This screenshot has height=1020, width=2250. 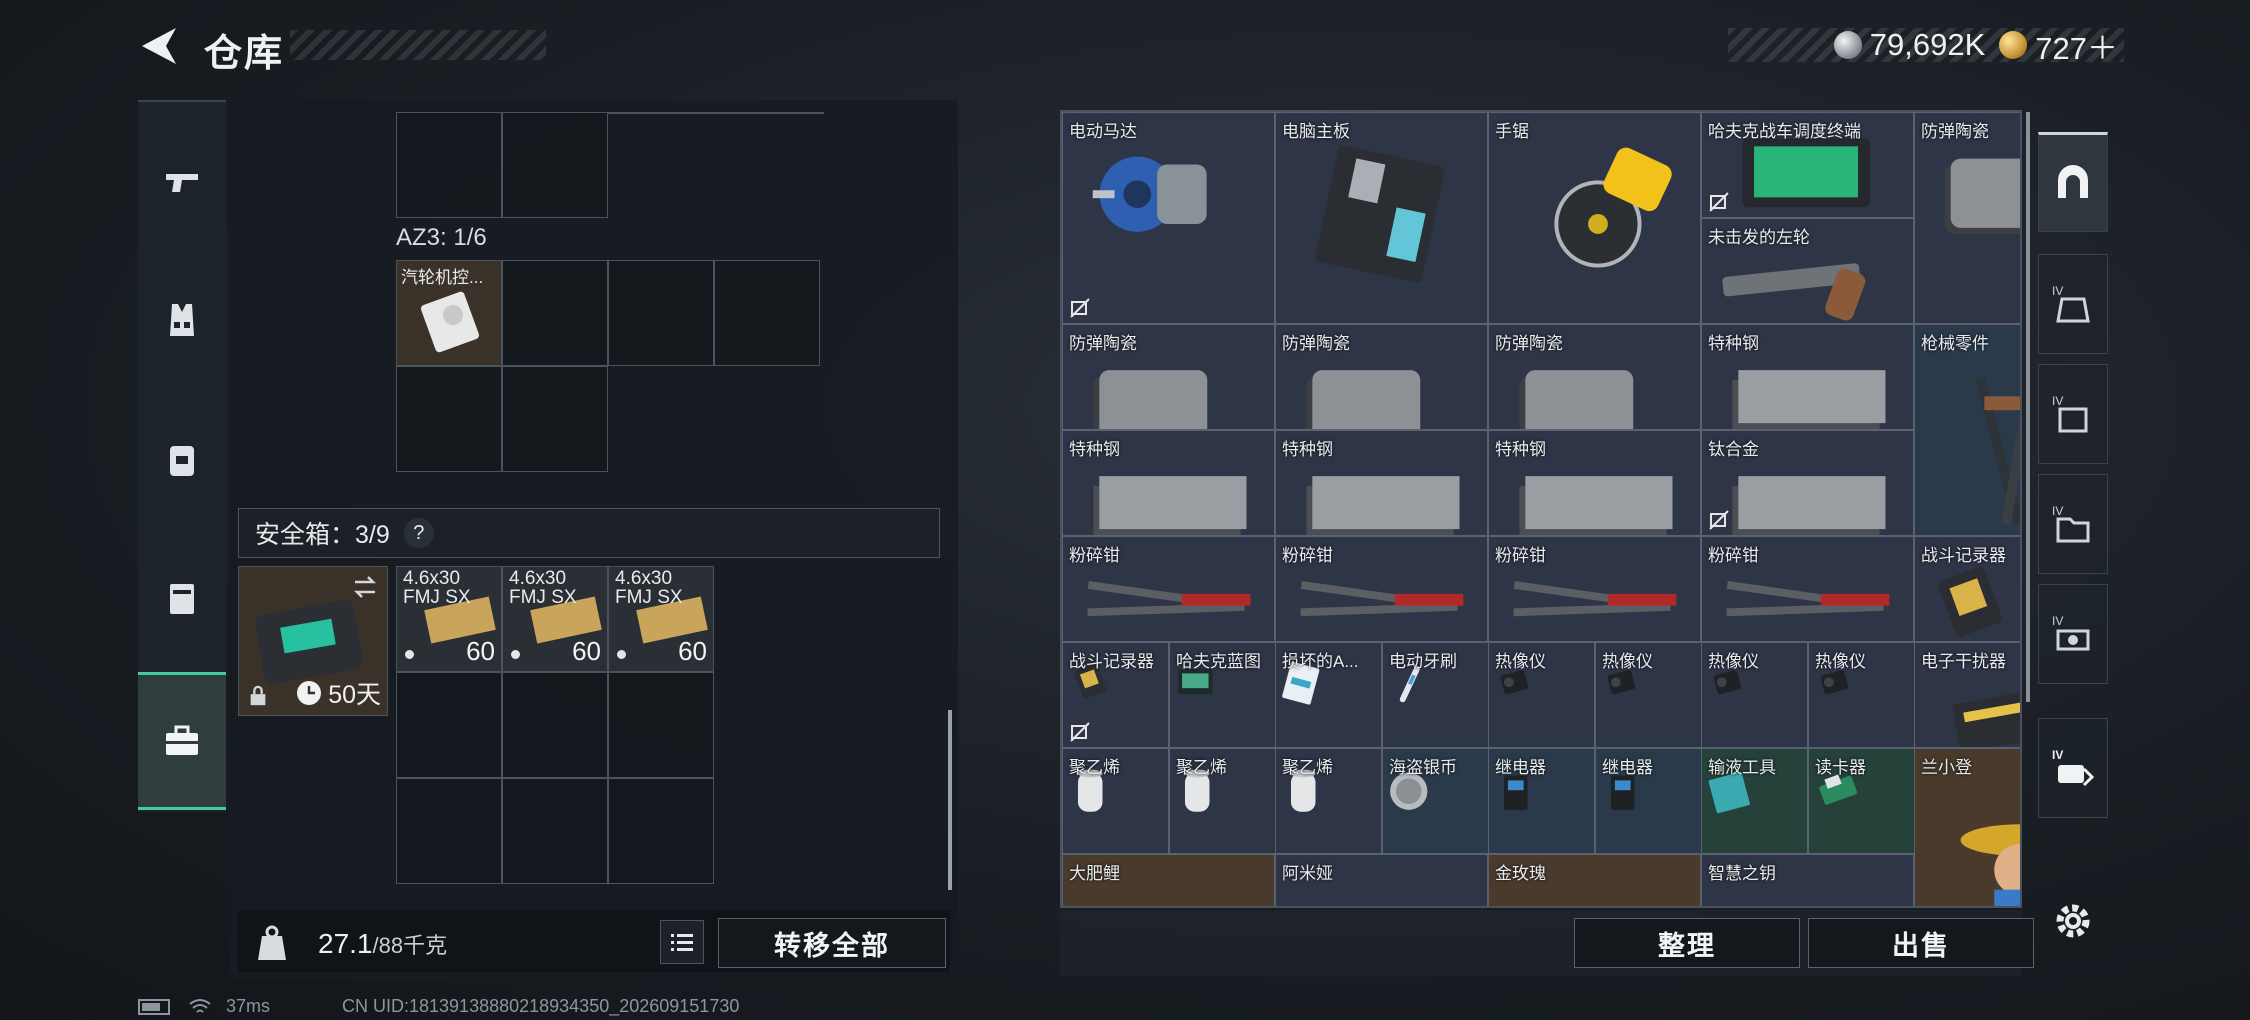 I want to click on inventory-item: 大肥鲤, so click(x=1168, y=880).